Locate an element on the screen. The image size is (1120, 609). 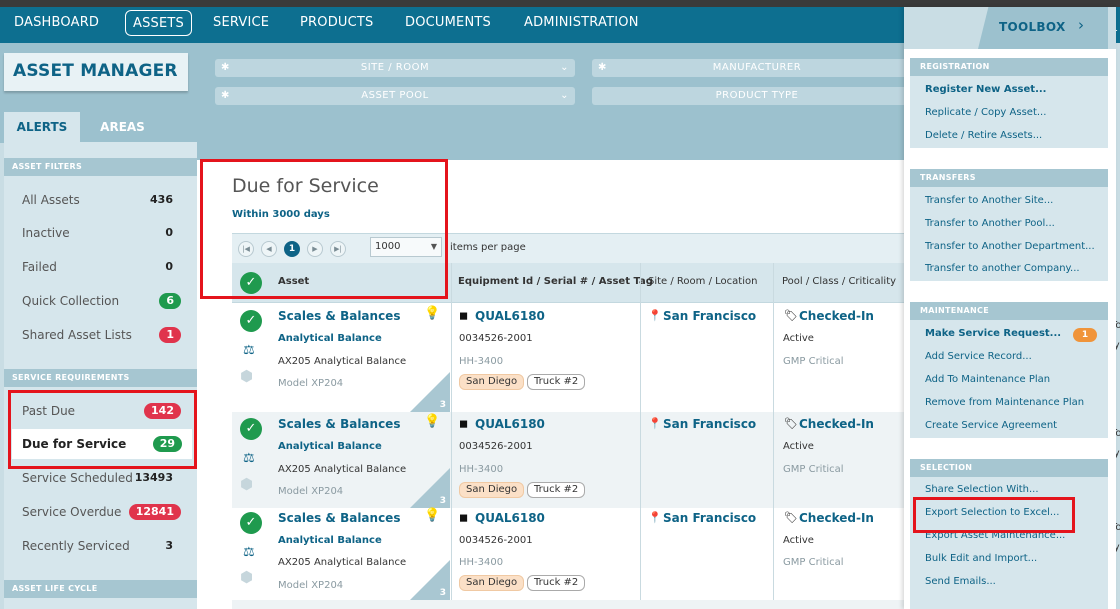
chevron-down-icon: ⌄ is located at coordinates (564, 67).